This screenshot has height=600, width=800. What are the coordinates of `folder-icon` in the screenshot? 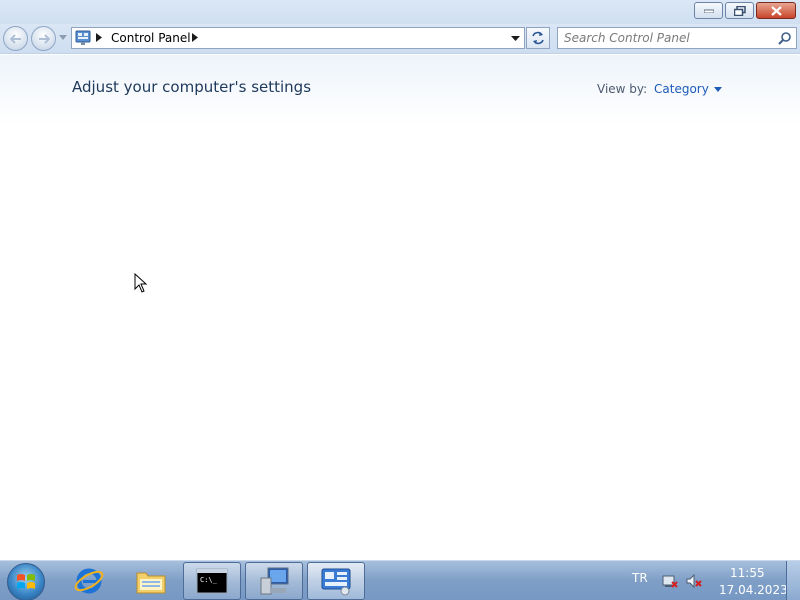 It's located at (151, 583).